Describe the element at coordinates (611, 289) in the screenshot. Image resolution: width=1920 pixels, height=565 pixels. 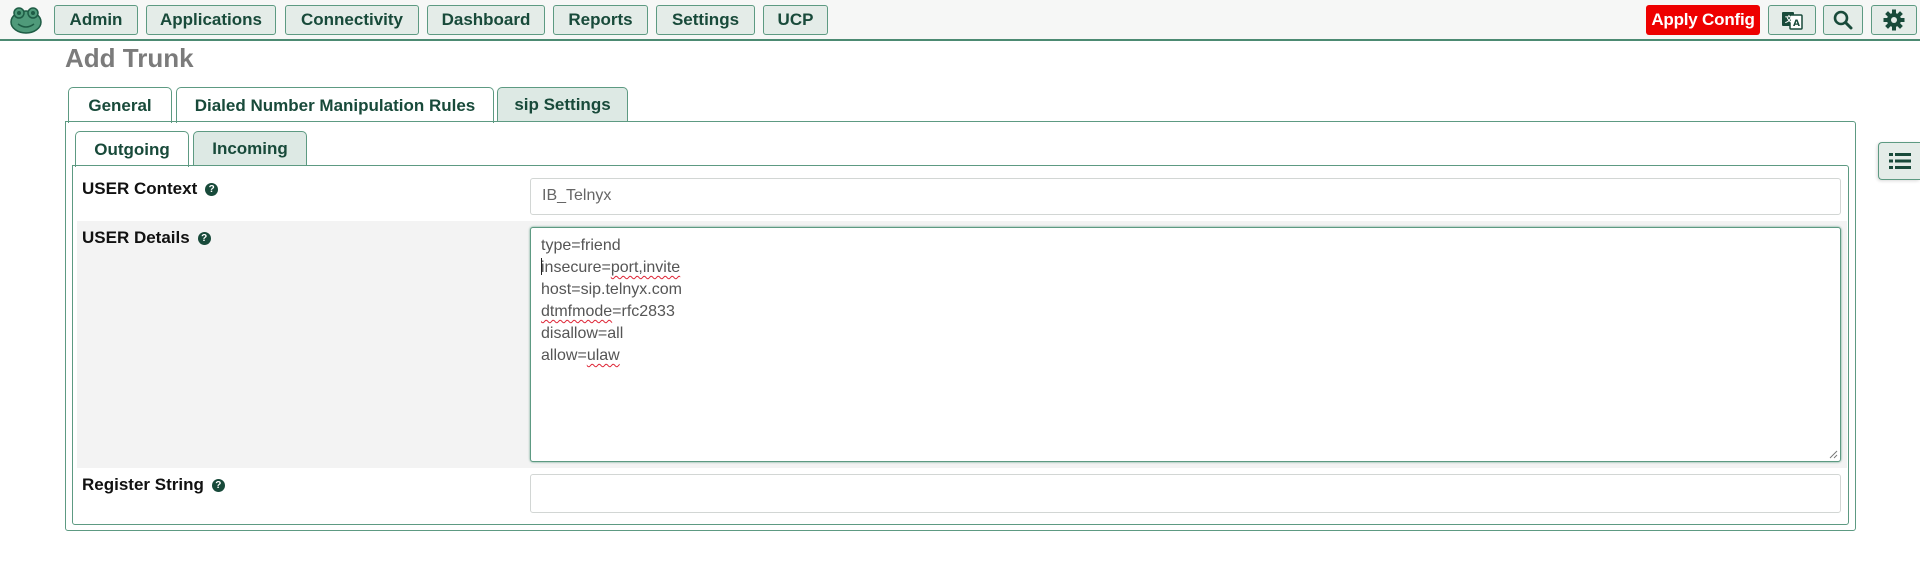
I see `user-details-line: host=sip.telnyx.com` at that location.